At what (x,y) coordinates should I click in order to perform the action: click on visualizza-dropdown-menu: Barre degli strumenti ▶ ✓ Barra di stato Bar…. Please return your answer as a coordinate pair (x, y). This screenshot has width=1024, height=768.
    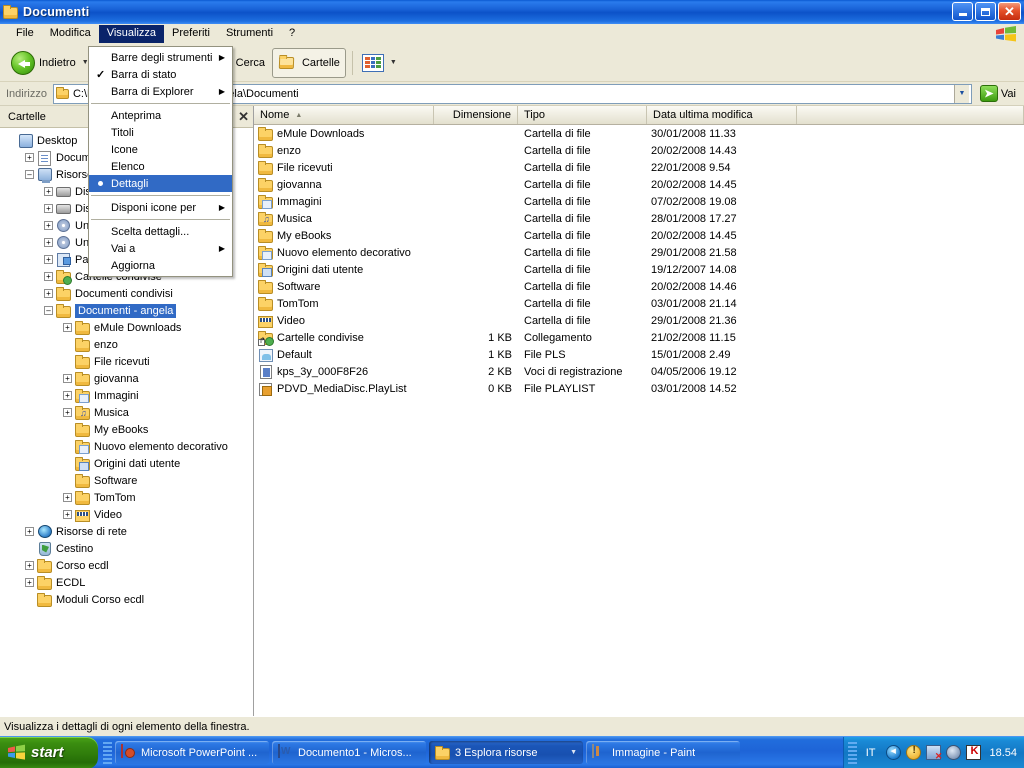
    Looking at the image, I should click on (160, 161).